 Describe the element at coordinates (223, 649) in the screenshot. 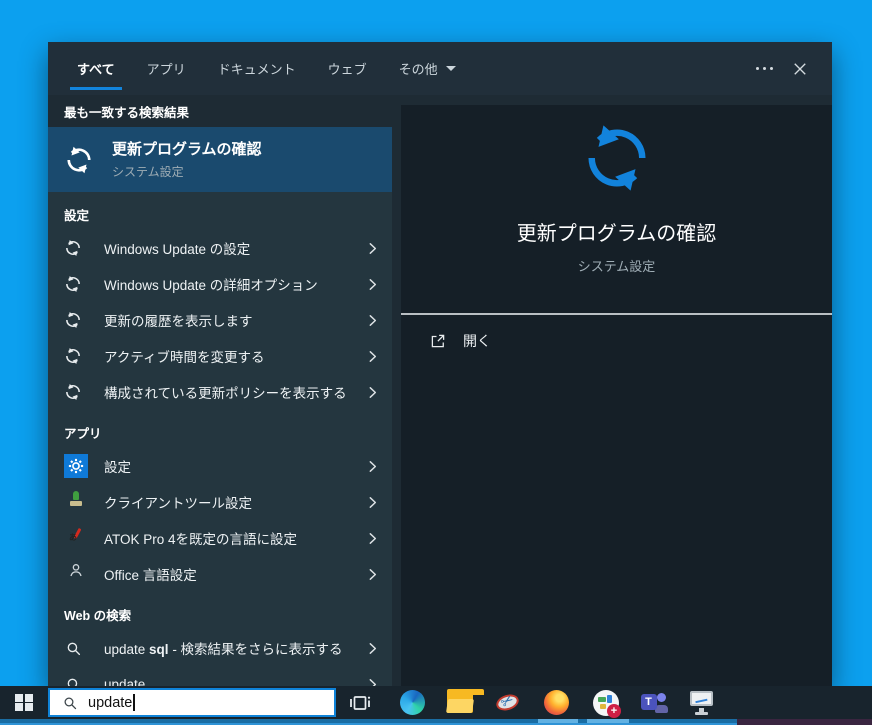

I see `result-label: update sql - 検索結果をさらに表示する` at that location.